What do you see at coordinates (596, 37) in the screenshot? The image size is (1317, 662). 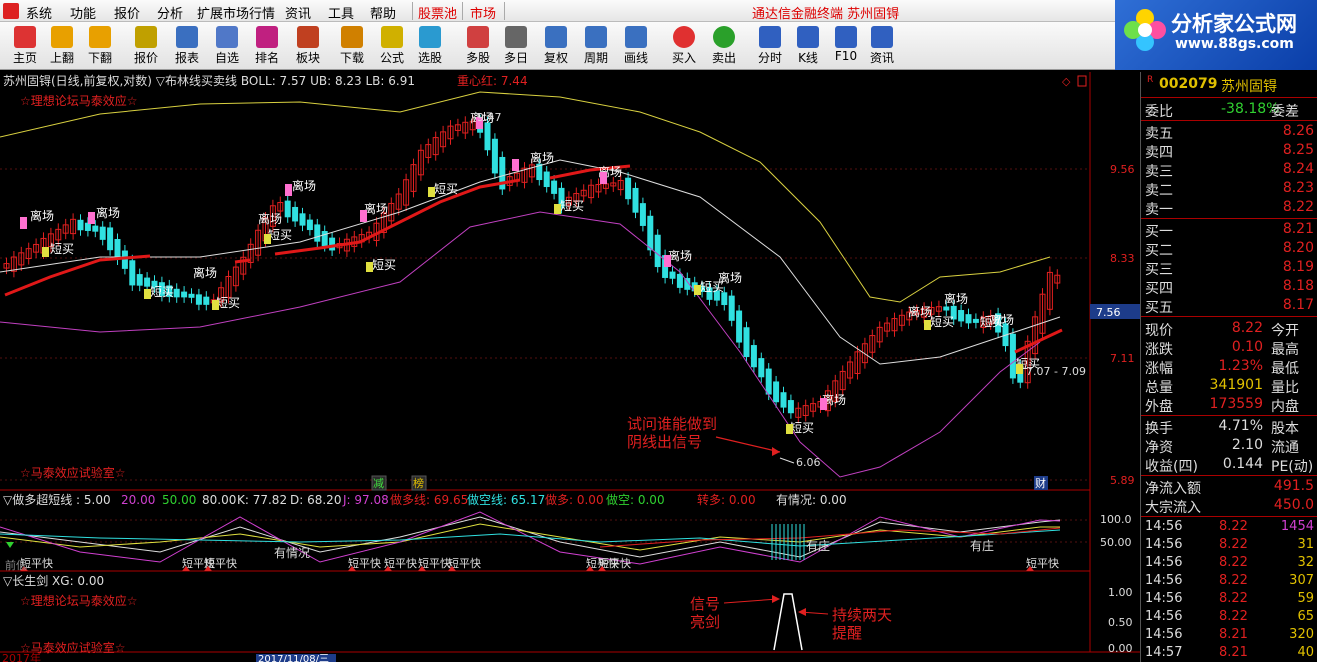 I see `f8-icon` at bounding box center [596, 37].